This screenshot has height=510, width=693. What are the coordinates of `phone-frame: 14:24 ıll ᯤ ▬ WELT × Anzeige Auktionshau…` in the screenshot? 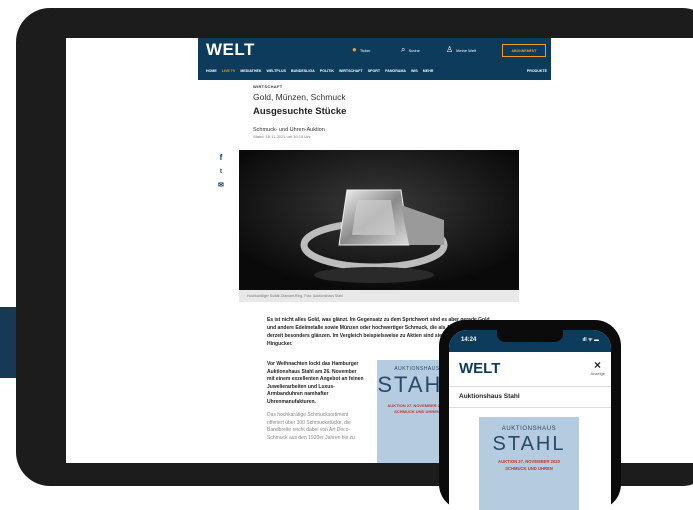 It's located at (530, 415).